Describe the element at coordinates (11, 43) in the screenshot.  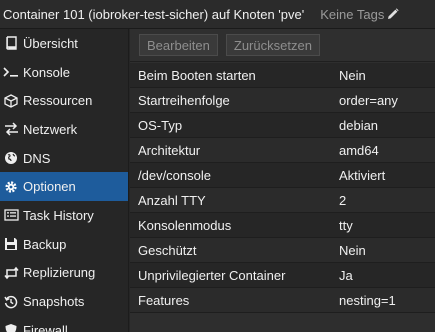
I see `book-icon` at that location.